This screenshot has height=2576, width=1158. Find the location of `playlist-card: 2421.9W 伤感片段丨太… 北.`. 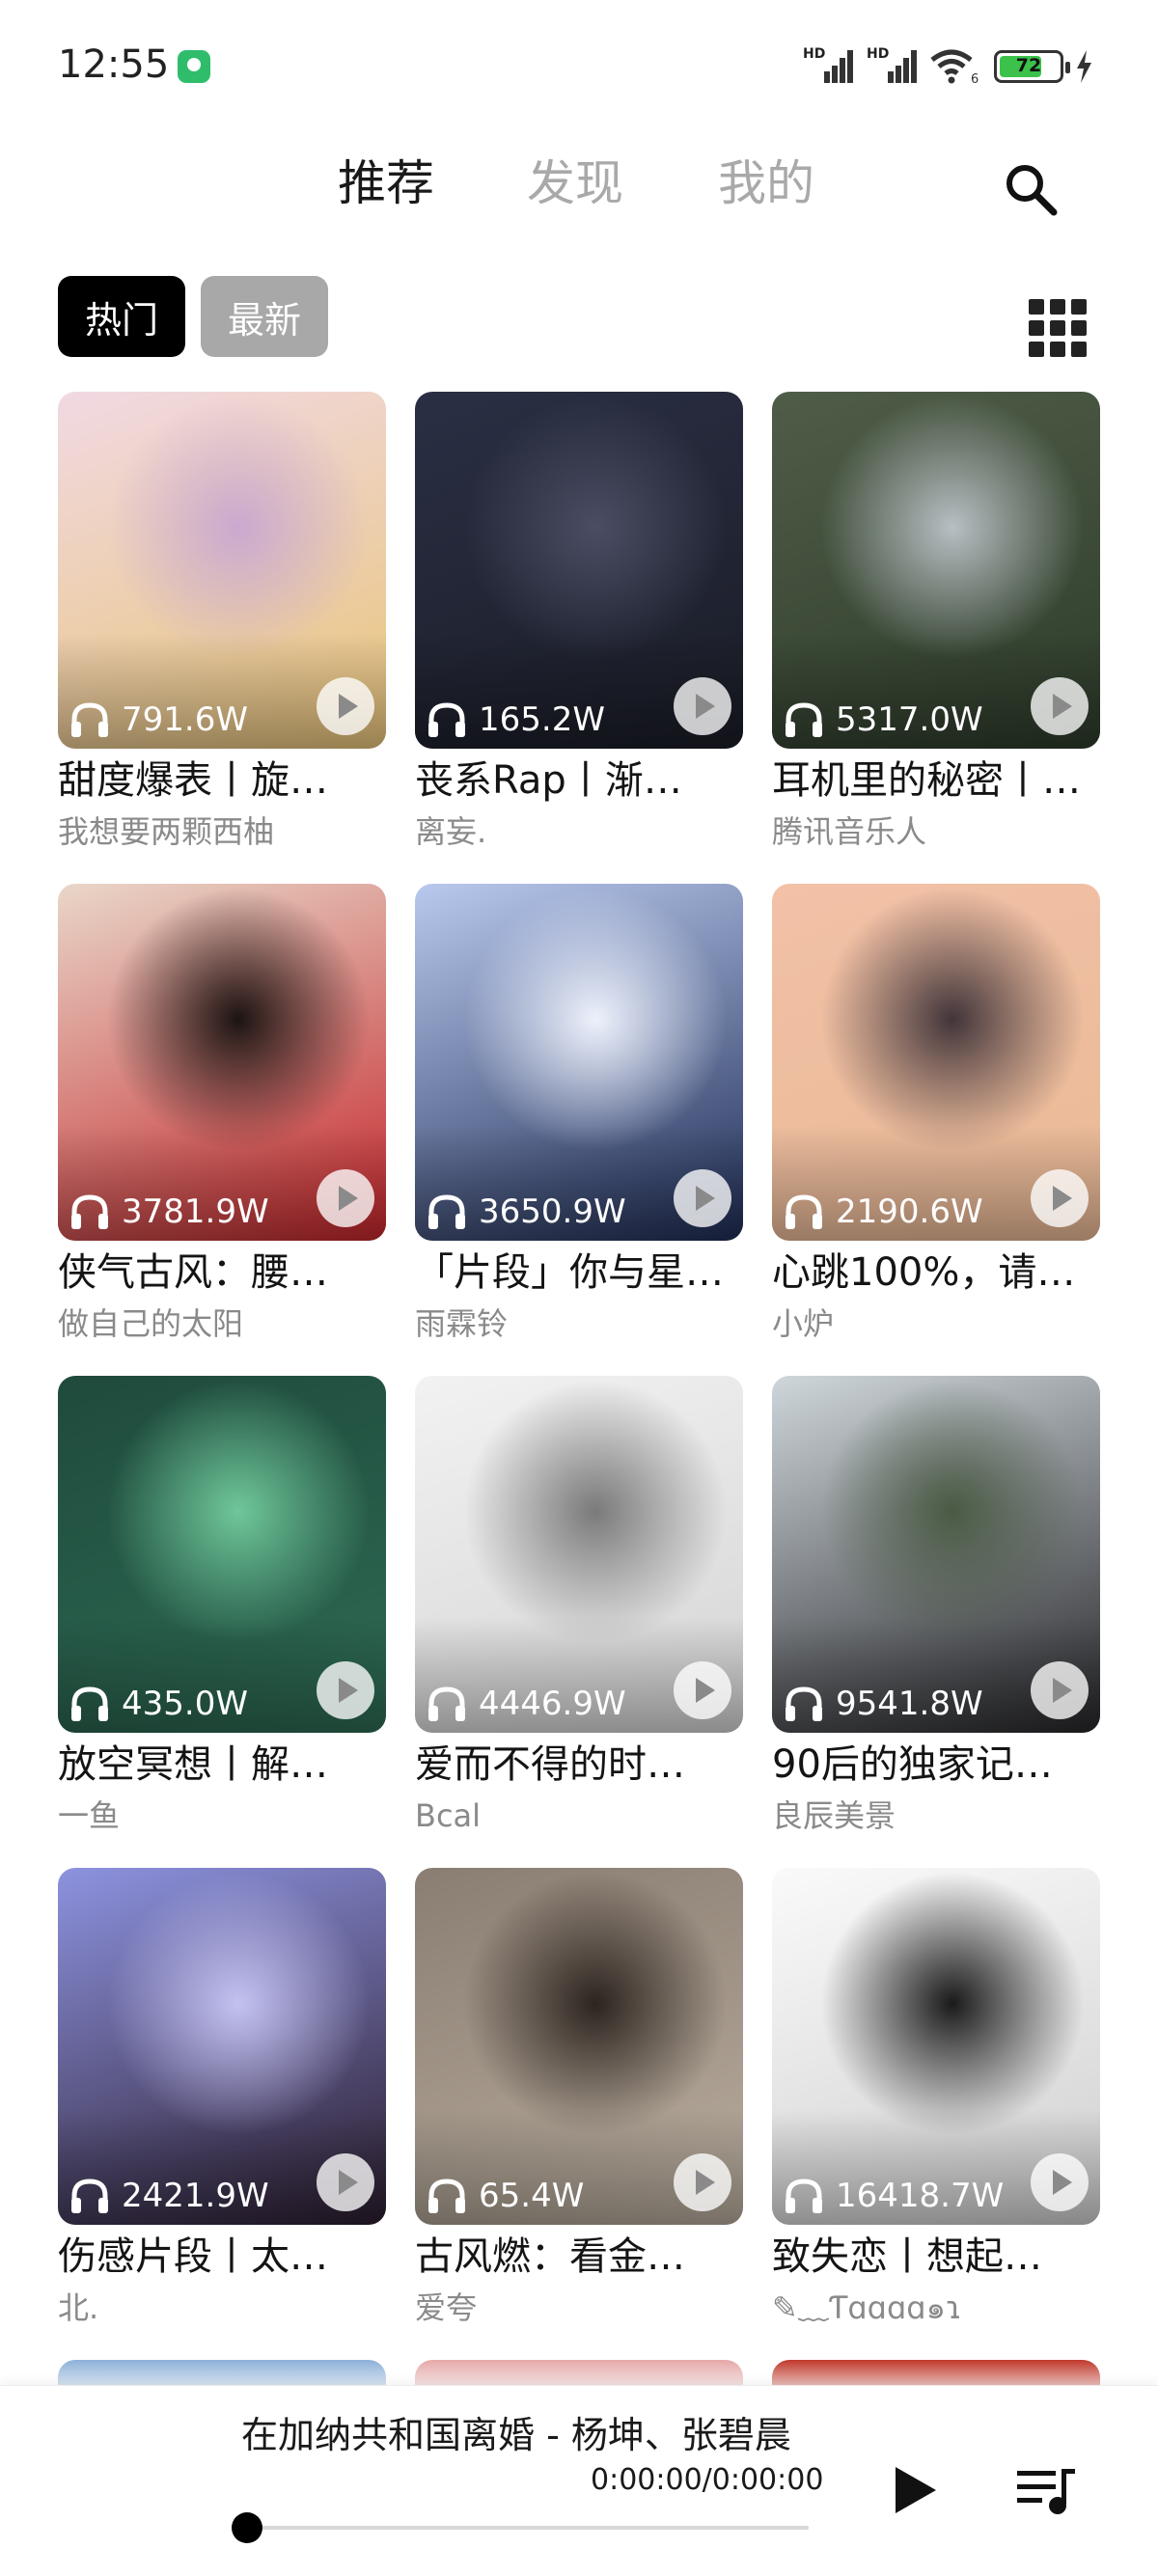

playlist-card: 2421.9W 伤感片段丨太… 北. is located at coordinates (222, 2099).